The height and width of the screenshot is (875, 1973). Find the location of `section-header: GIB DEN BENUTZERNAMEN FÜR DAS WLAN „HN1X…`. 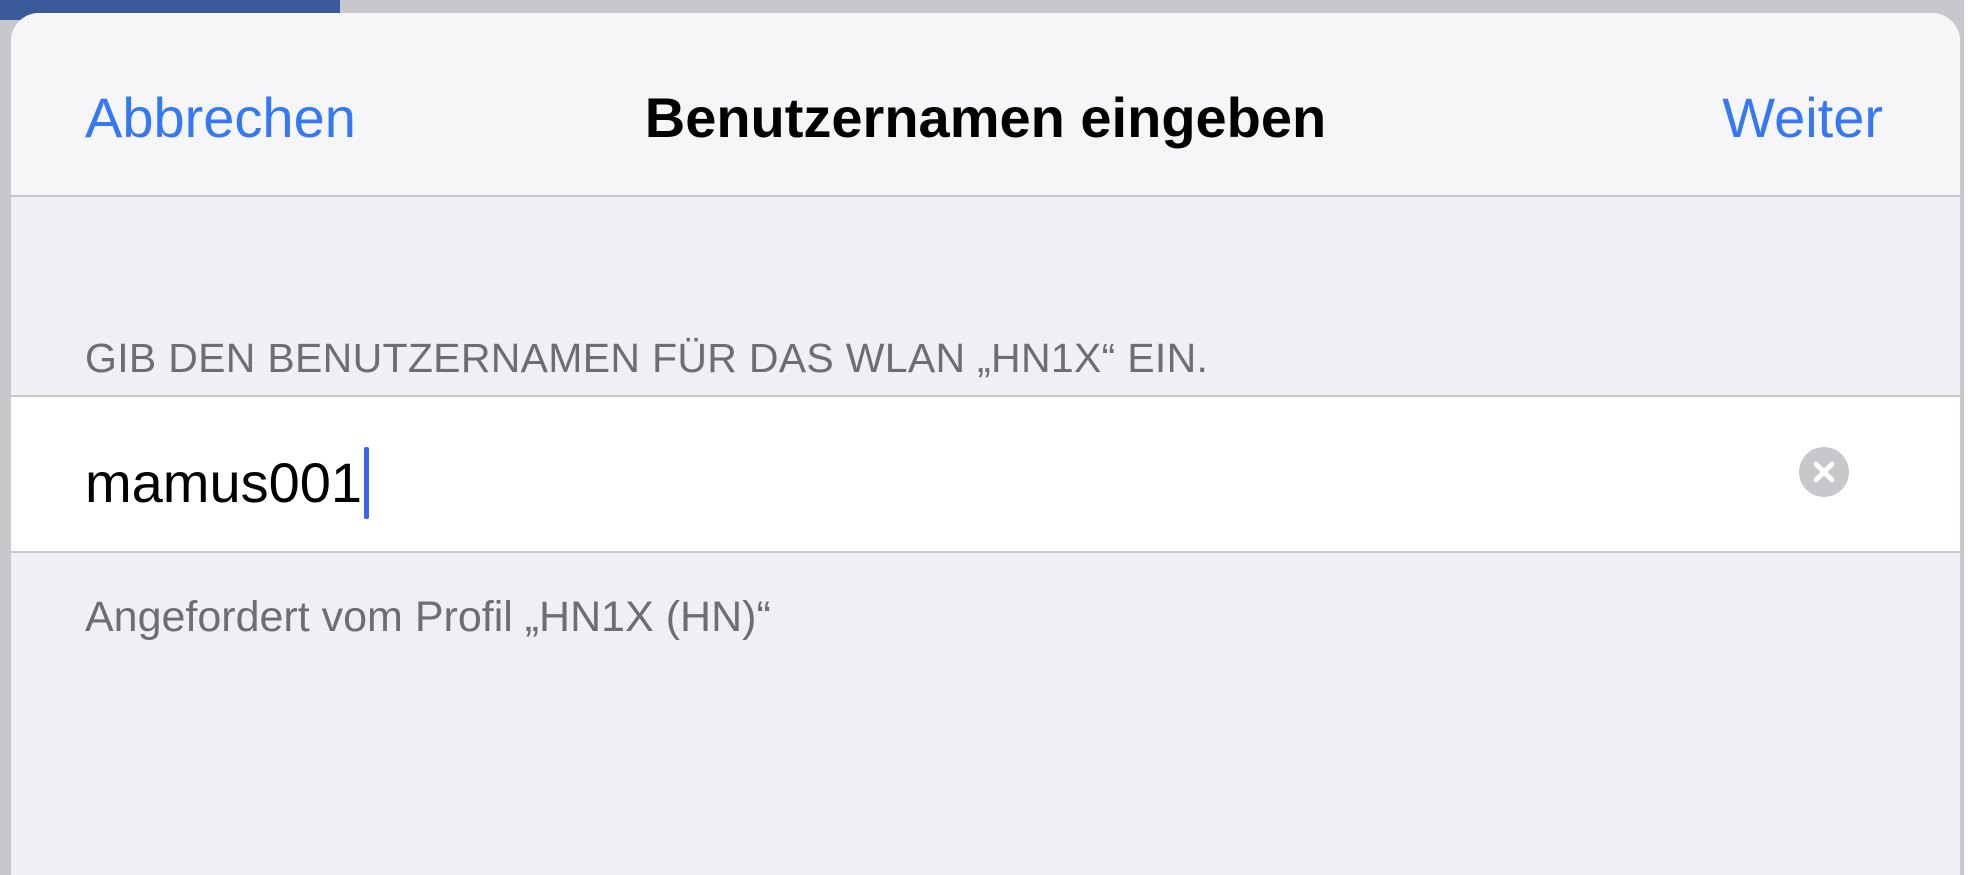

section-header: GIB DEN BENUTZERNAMEN FÜR DAS WLAN „HN1X… is located at coordinates (647, 358).